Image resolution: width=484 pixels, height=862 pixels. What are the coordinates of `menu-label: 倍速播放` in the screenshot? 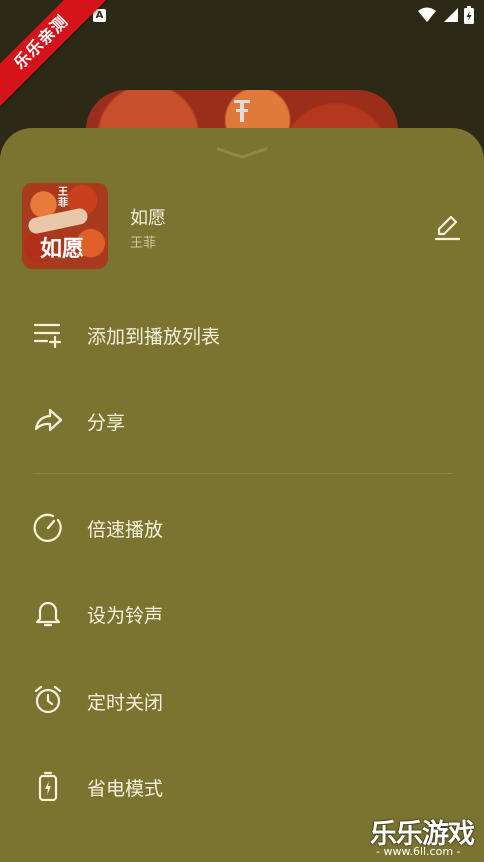 It's located at (125, 530).